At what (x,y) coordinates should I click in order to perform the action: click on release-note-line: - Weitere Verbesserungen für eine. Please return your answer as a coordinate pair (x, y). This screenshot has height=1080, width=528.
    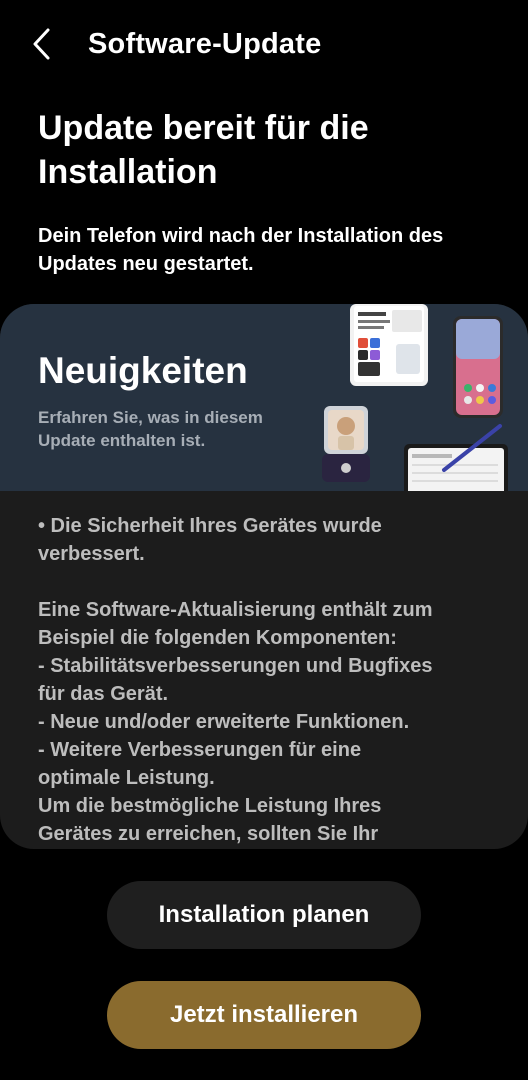
    Looking at the image, I should click on (200, 750).